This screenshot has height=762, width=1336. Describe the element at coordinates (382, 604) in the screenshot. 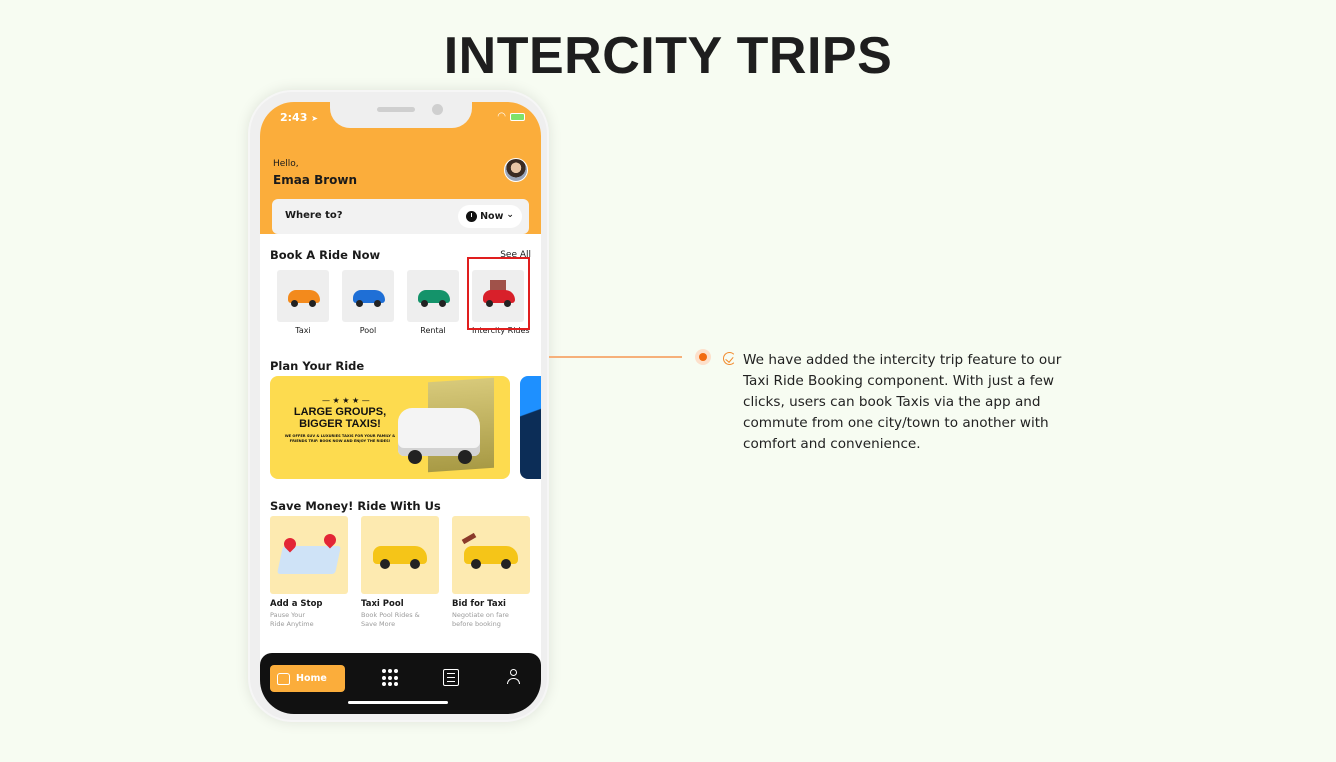

I see `promo-title: Taxi Pool` at that location.